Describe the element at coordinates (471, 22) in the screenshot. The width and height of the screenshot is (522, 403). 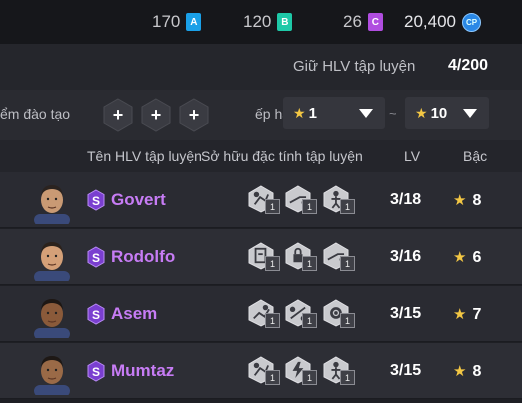
I see `coin-icon: CP` at that location.